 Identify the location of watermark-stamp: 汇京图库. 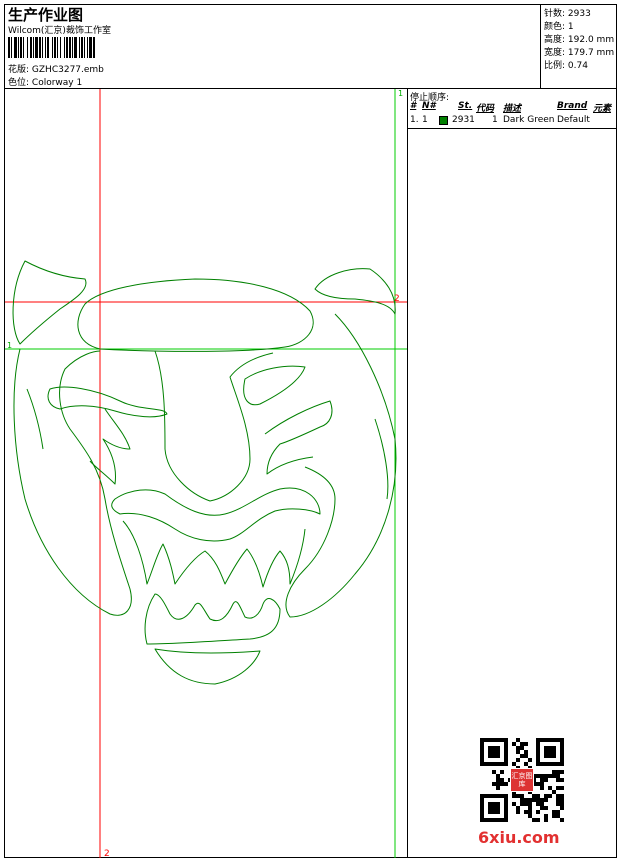
(522, 780).